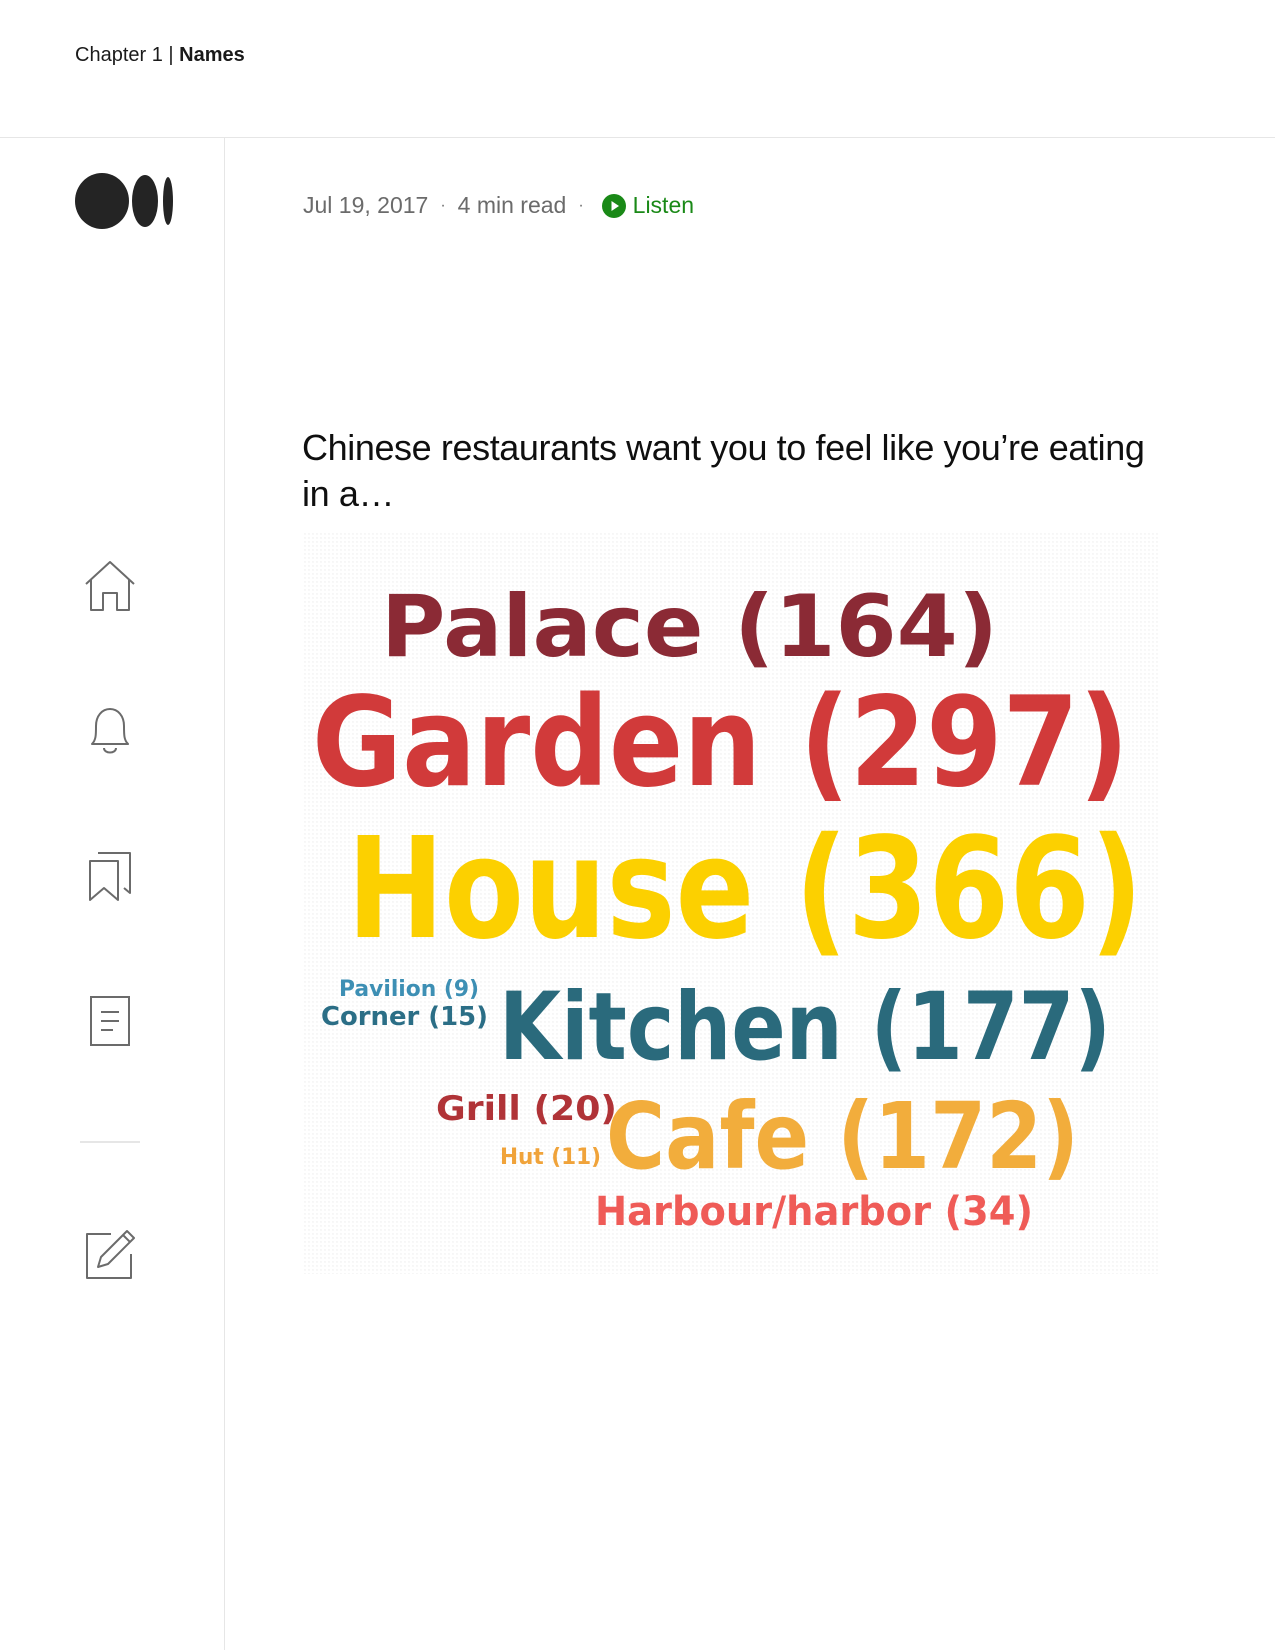  Describe the element at coordinates (212, 55) in the screenshot. I see `section-name: Names` at that location.